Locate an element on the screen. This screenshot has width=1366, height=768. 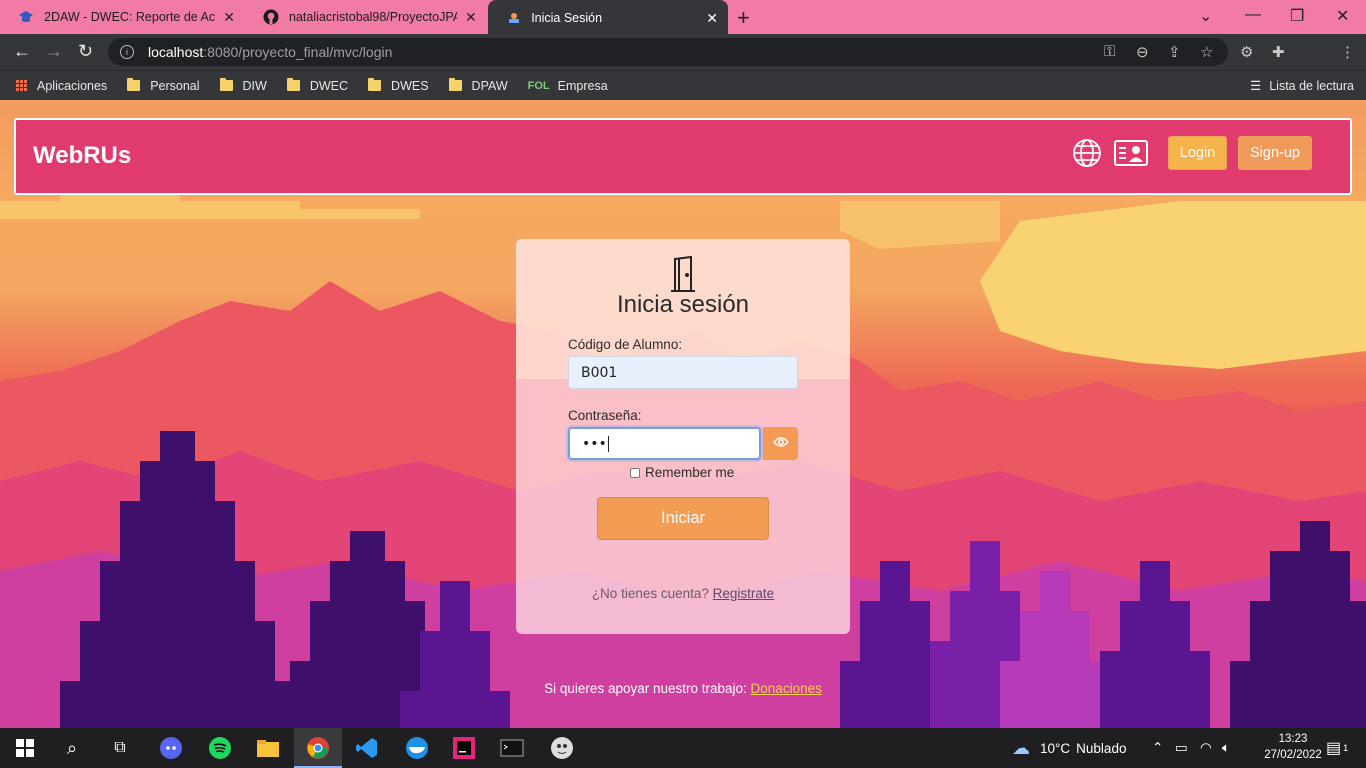
star-icon: ☆ is located at coordinates (1206, 52).